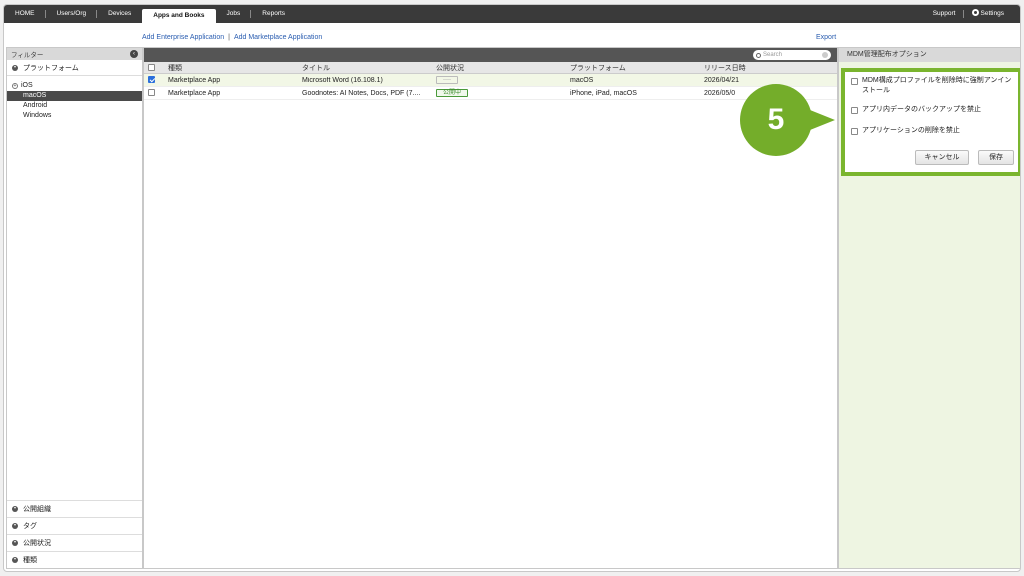  What do you see at coordinates (74, 508) in the screenshot?
I see `org-section: 公開組織` at bounding box center [74, 508].